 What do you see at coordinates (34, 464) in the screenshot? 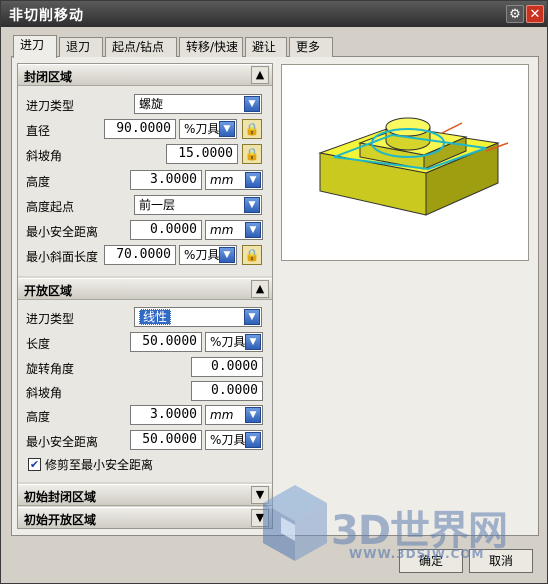
I see `trim-checkbox: ✔` at bounding box center [34, 464].